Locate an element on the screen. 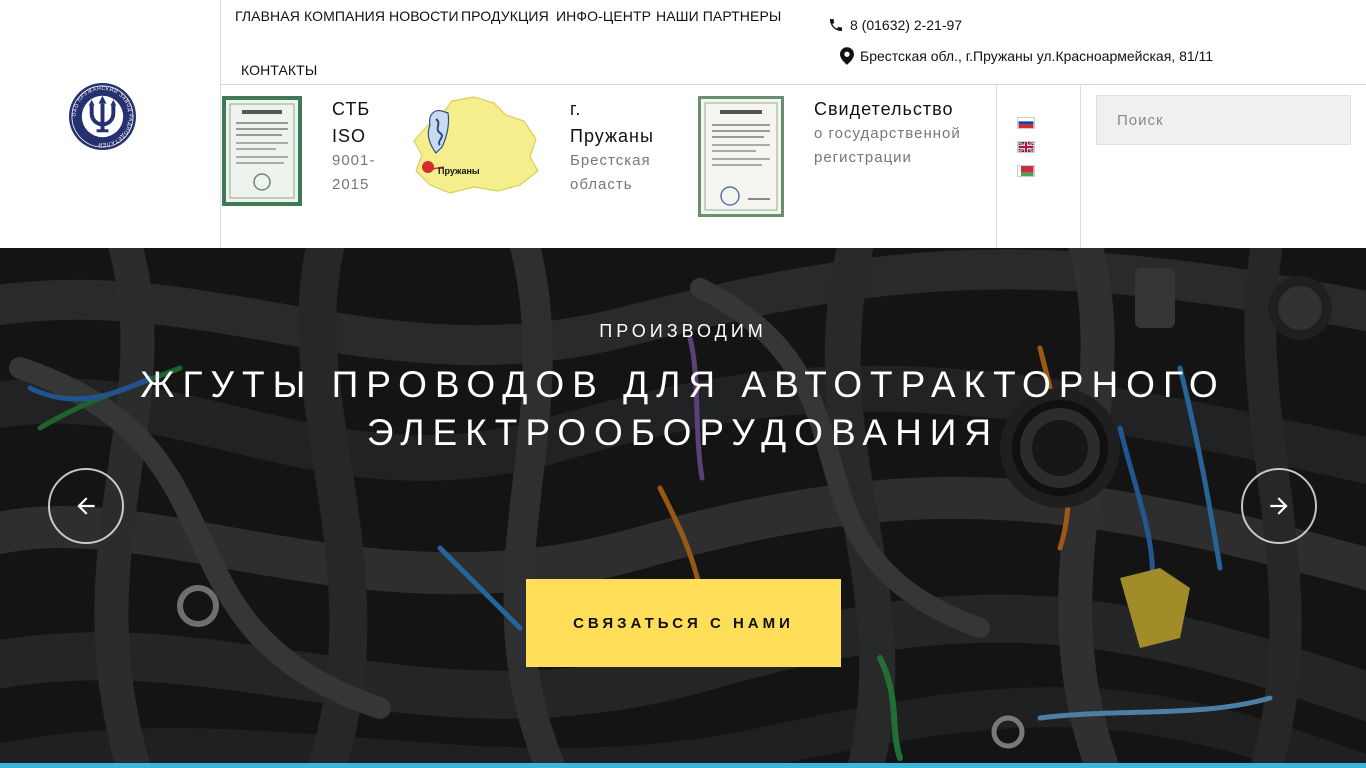  iso-cert-subtitle: 9001- 2015 is located at coordinates (354, 172).